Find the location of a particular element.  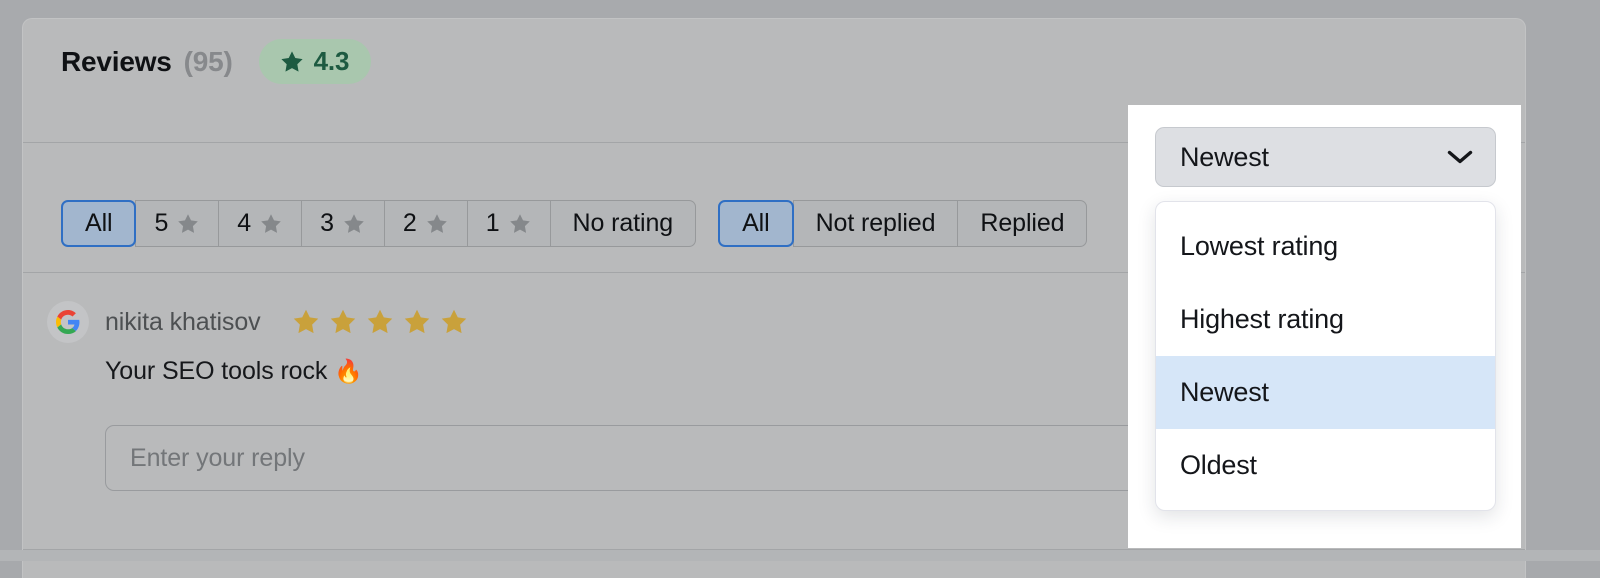

rating-filter-label: 4 is located at coordinates (244, 223).